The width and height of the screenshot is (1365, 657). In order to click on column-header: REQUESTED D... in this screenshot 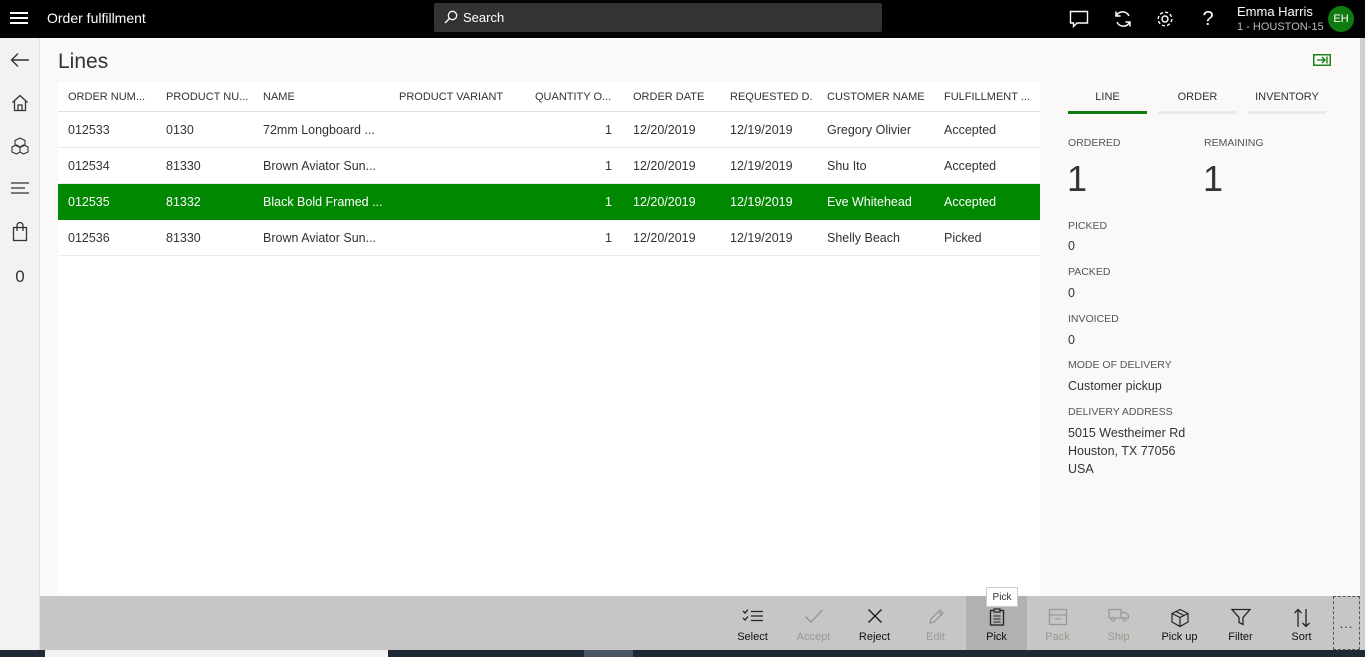, I will do `click(771, 96)`.